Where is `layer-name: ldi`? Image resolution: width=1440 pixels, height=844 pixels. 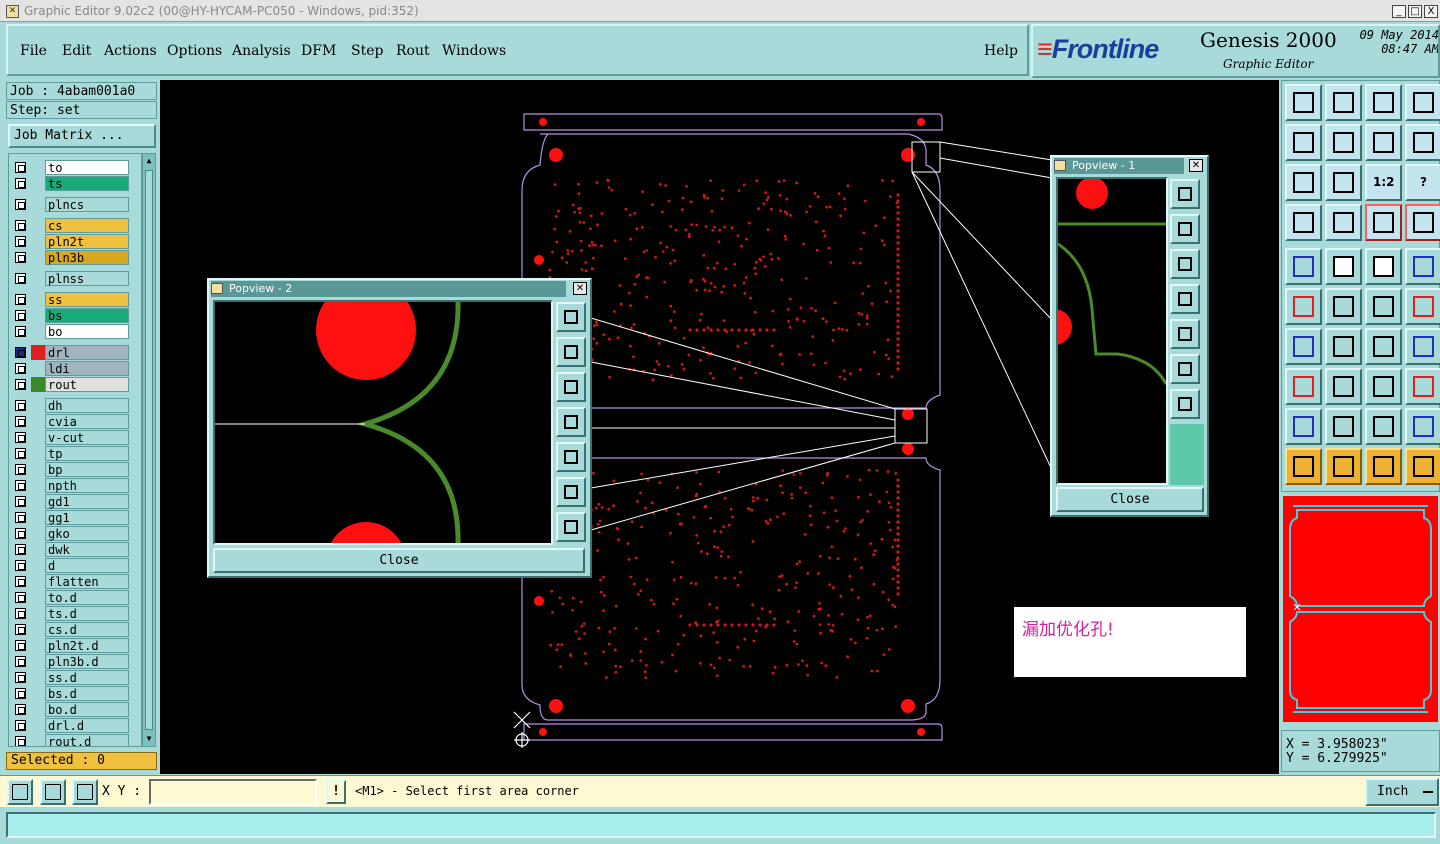
layer-name: ldi is located at coordinates (87, 368).